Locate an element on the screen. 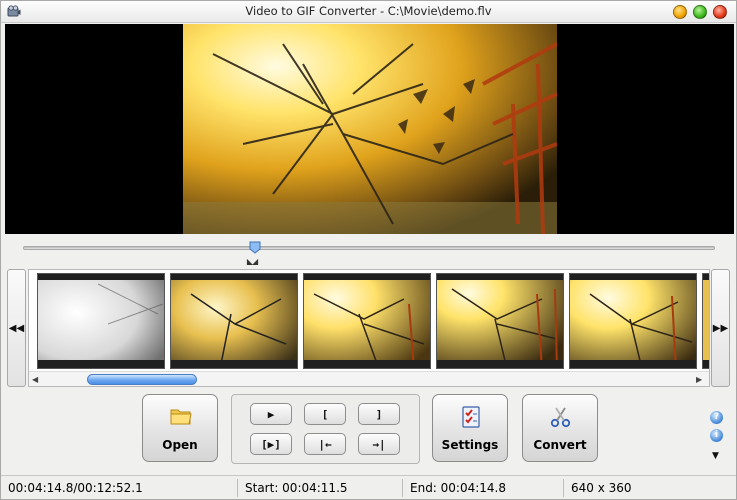 Image resolution: width=737 pixels, height=500 pixels. folder-icon is located at coordinates (181, 417).